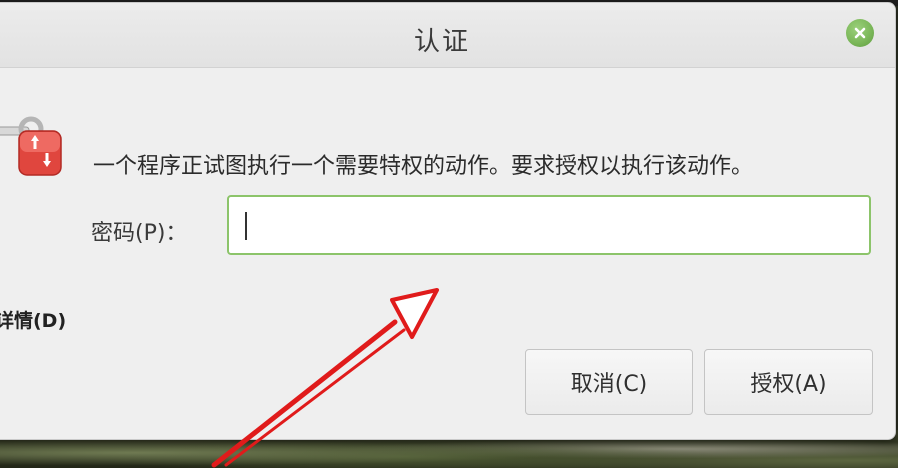 This screenshot has width=898, height=468. I want to click on details-expander: 详情(D), so click(33, 319).